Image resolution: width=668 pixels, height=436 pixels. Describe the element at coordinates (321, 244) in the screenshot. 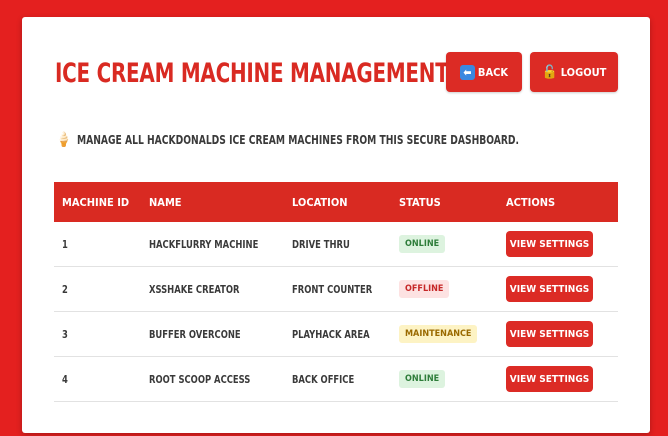

I see `machine-location: Drive Thru` at that location.